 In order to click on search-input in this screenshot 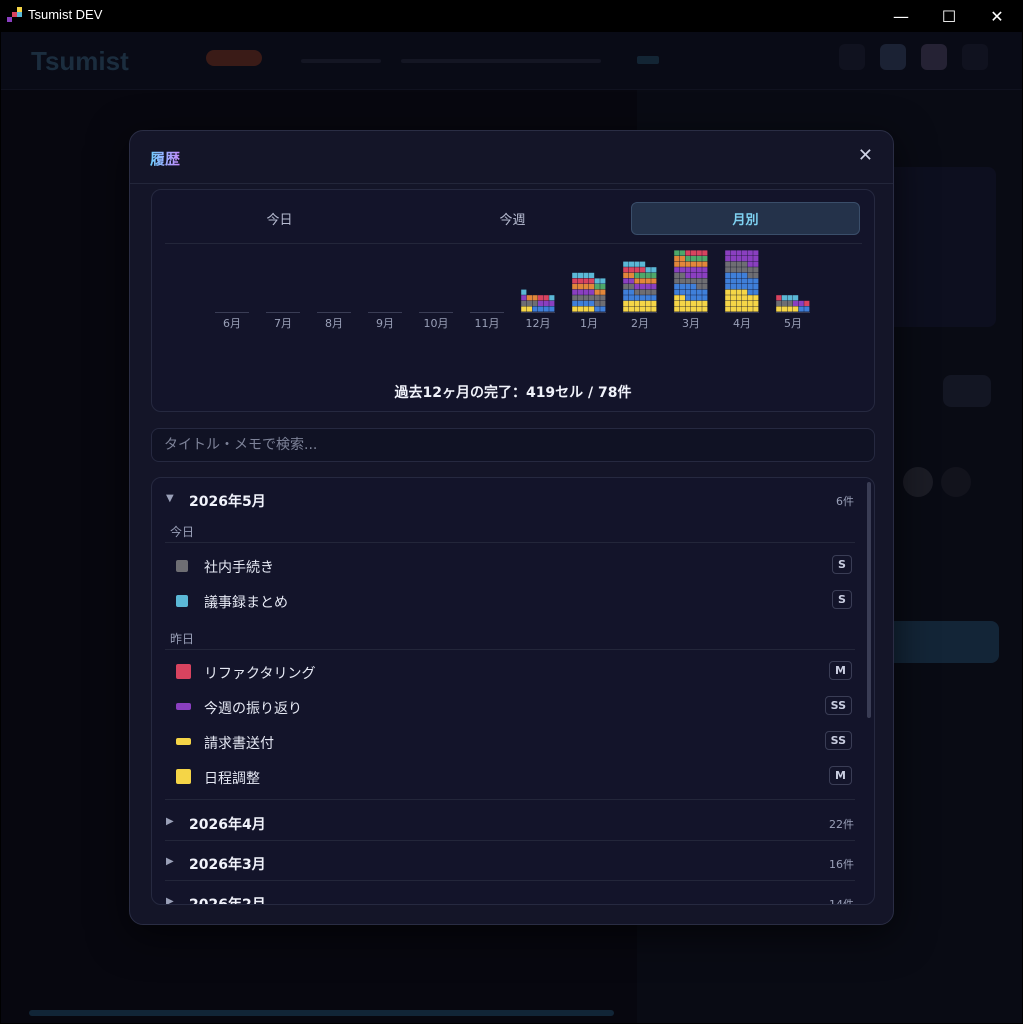, I will do `click(513, 445)`.